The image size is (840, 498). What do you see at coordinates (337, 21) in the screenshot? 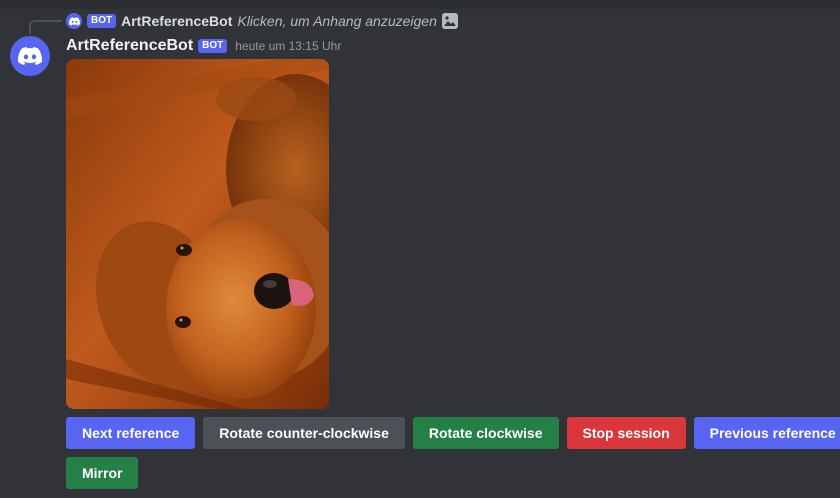
I see `reply-text: Klicken, um Anhang anzuzeigen` at bounding box center [337, 21].